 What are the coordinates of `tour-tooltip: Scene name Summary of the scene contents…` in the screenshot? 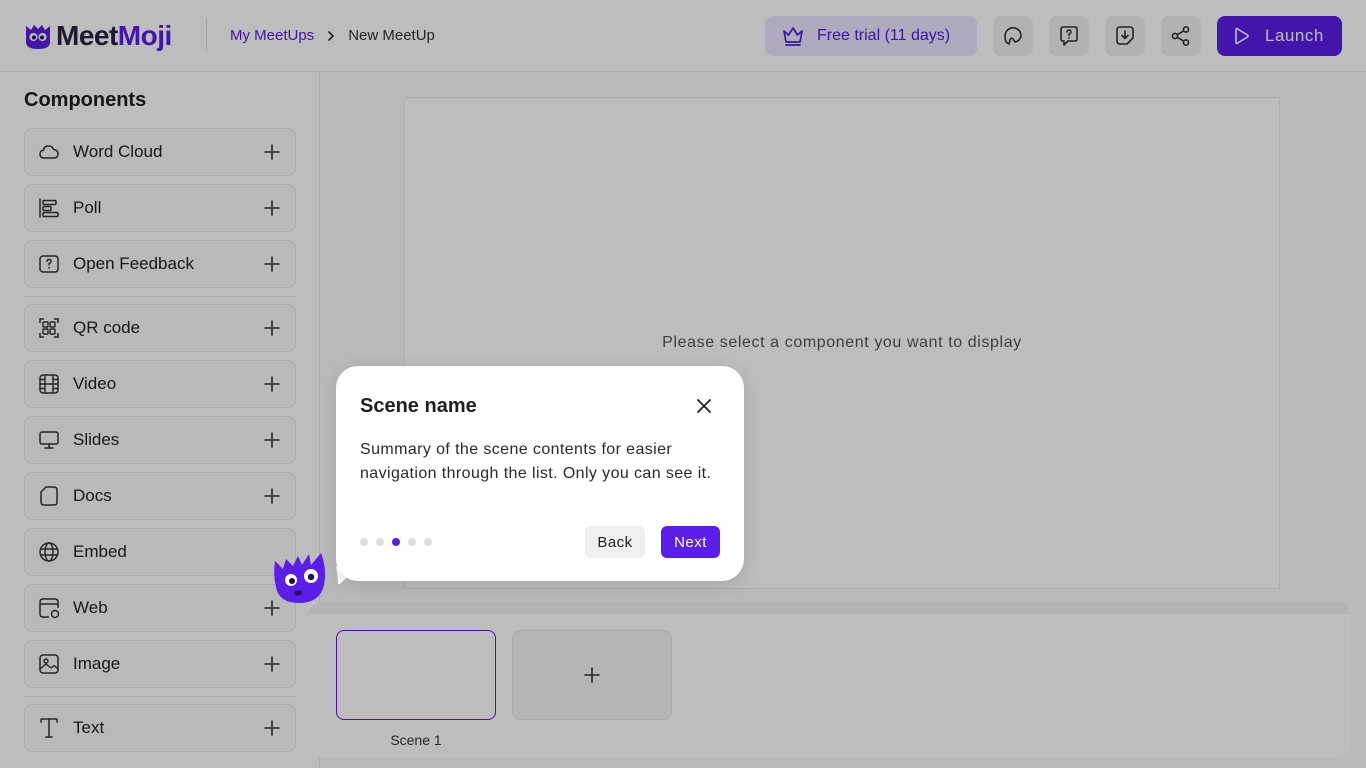 It's located at (540, 473).